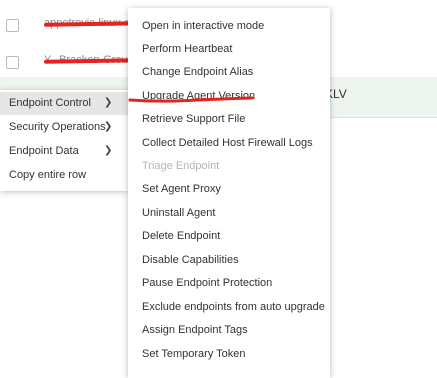 The width and height of the screenshot is (437, 378). I want to click on submenu-item-pause-endpoint-protection: Pause Endpoint Protection, so click(207, 283).